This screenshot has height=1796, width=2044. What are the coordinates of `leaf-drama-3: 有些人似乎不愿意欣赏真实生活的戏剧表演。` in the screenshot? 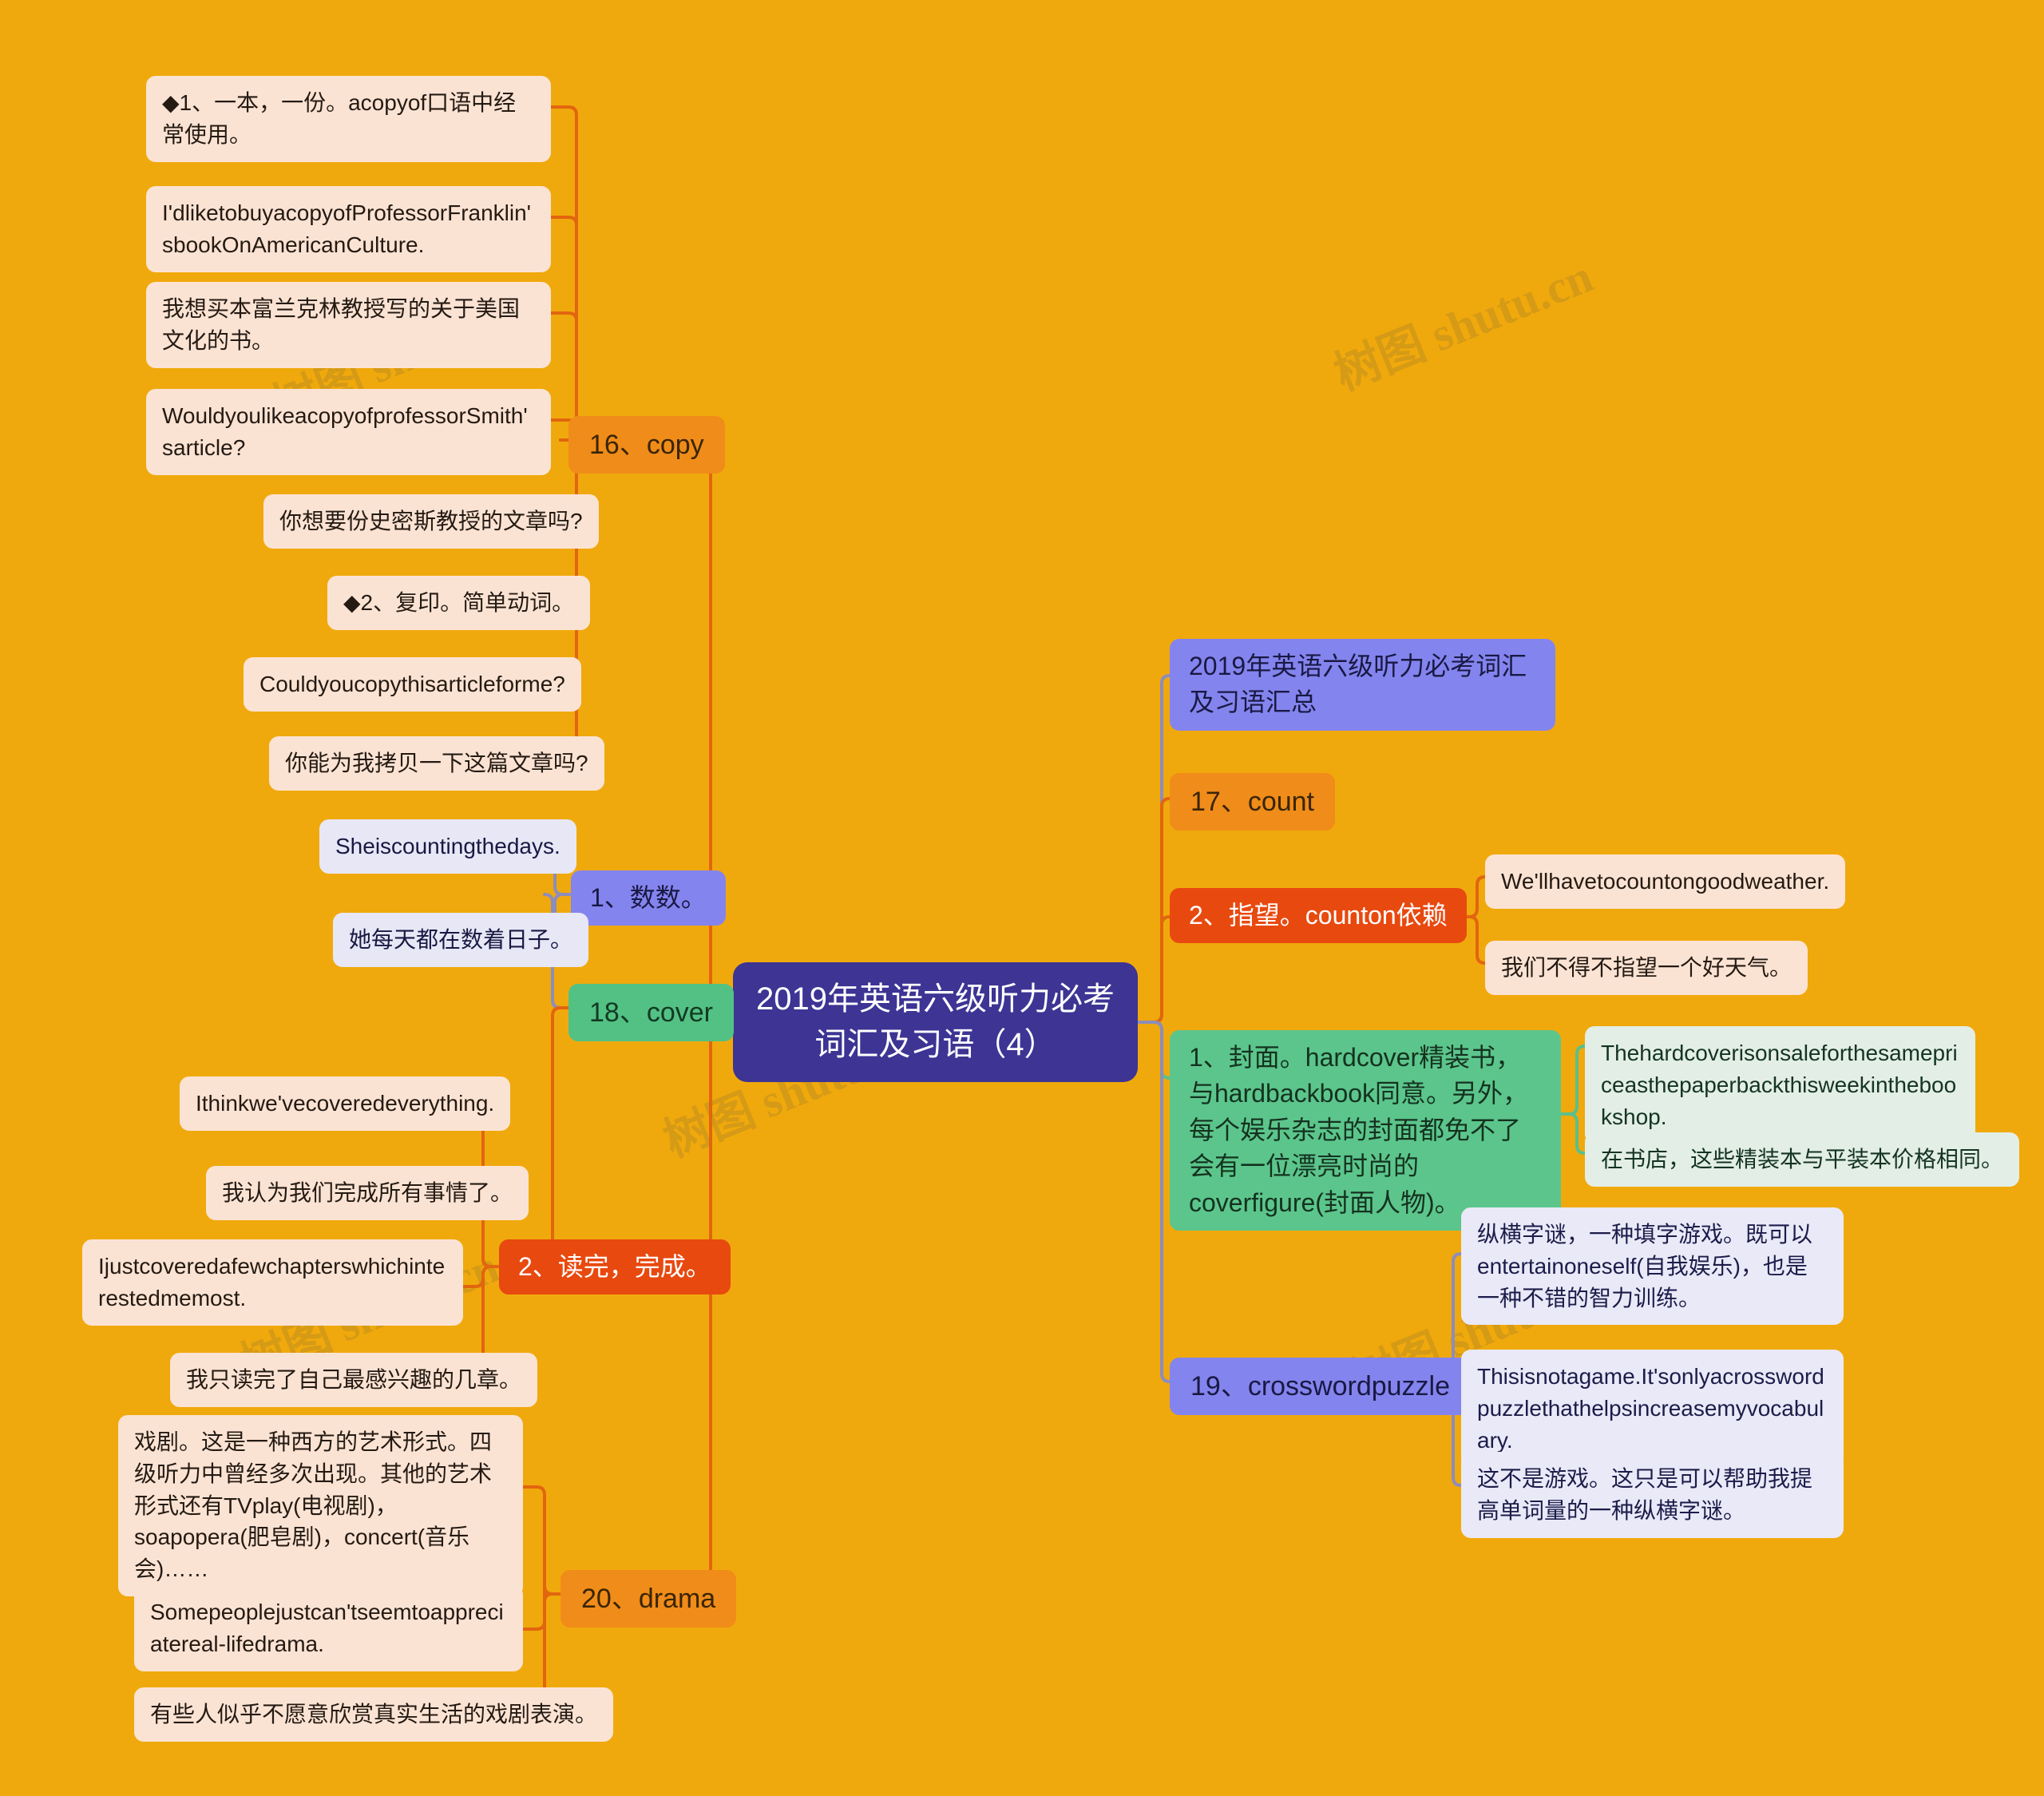 It's located at (374, 1714).